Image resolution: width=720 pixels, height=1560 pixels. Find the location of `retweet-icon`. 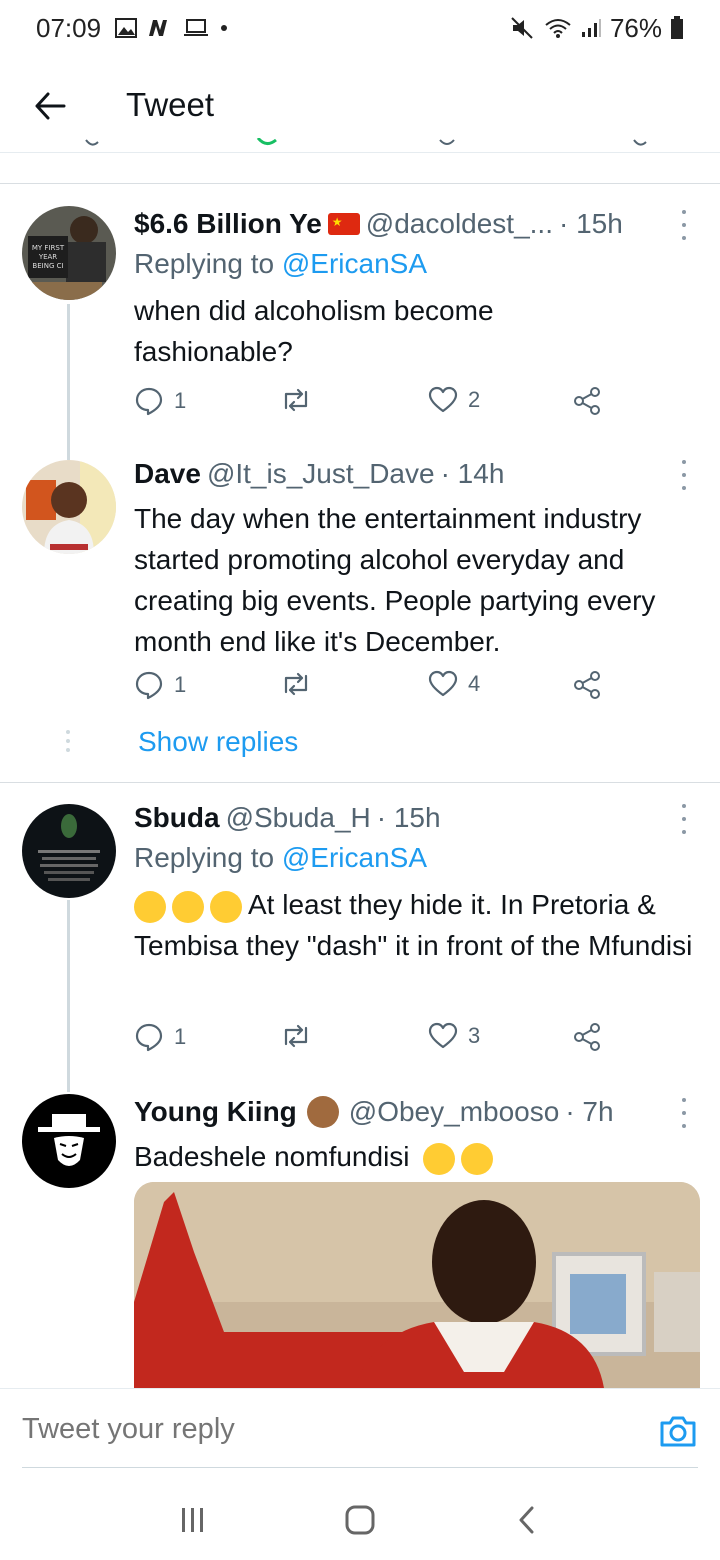

retweet-icon is located at coordinates (296, 684).